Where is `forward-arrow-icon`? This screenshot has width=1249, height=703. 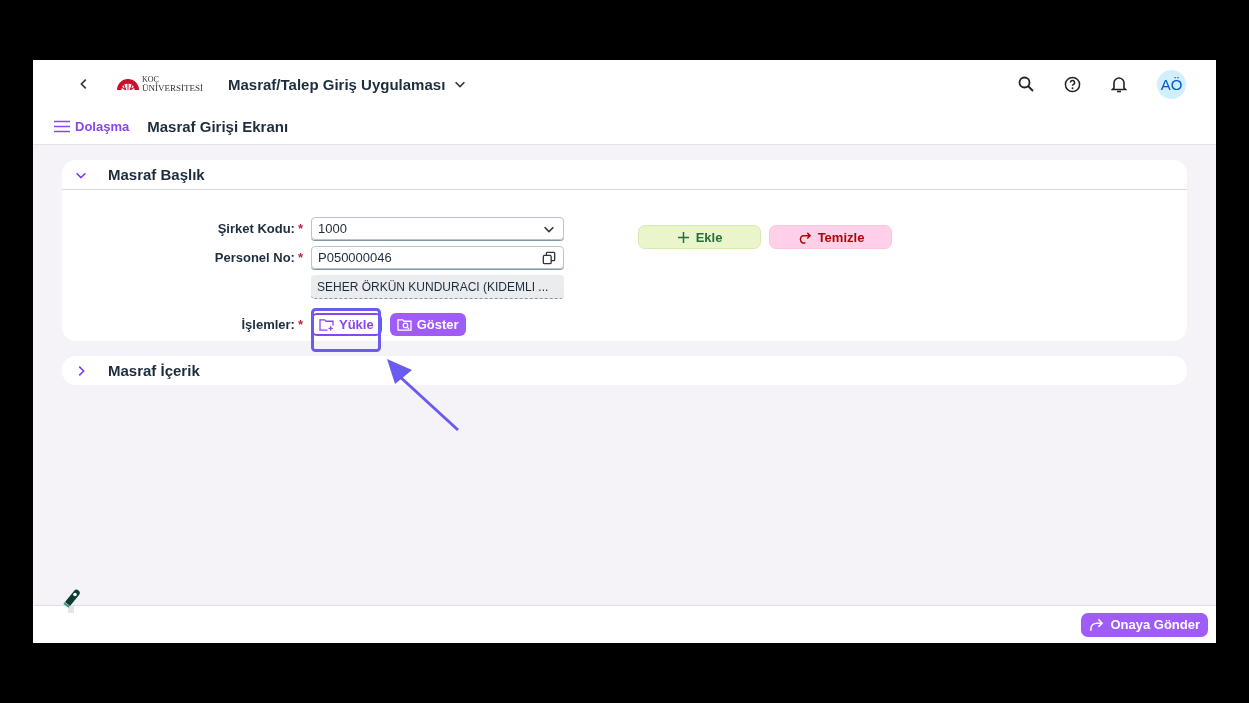 forward-arrow-icon is located at coordinates (1097, 624).